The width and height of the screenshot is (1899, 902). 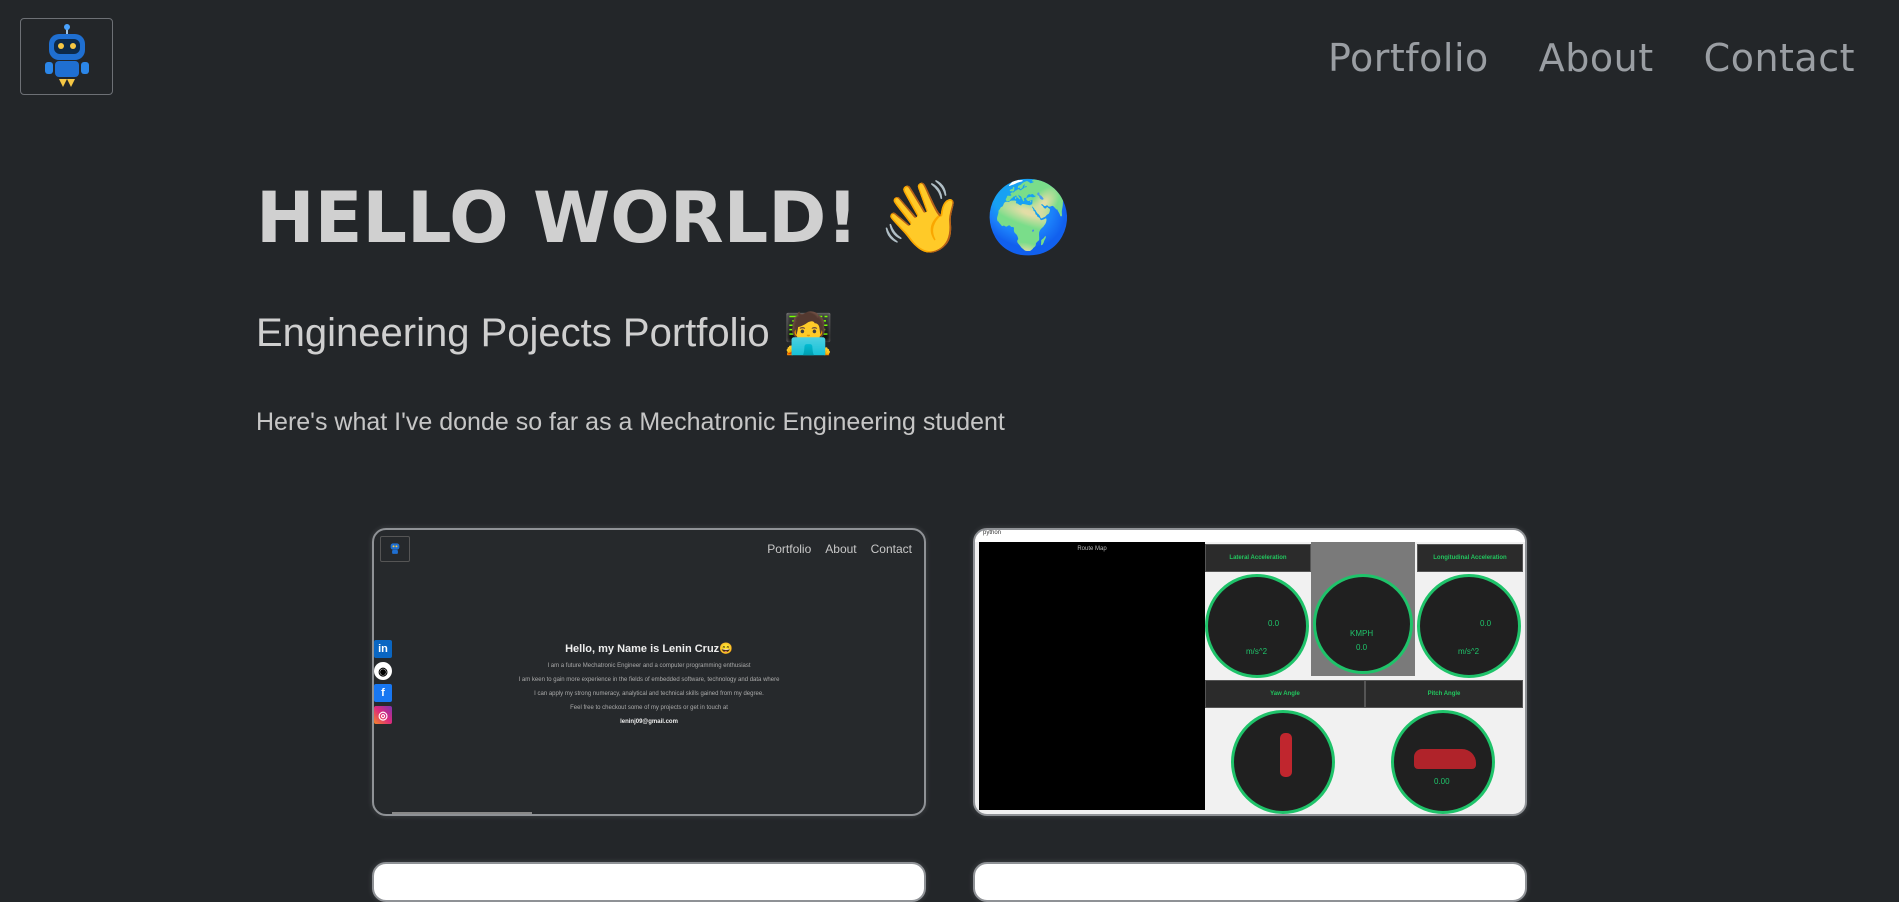 I want to click on car-top-view-icon, so click(x=1286, y=755).